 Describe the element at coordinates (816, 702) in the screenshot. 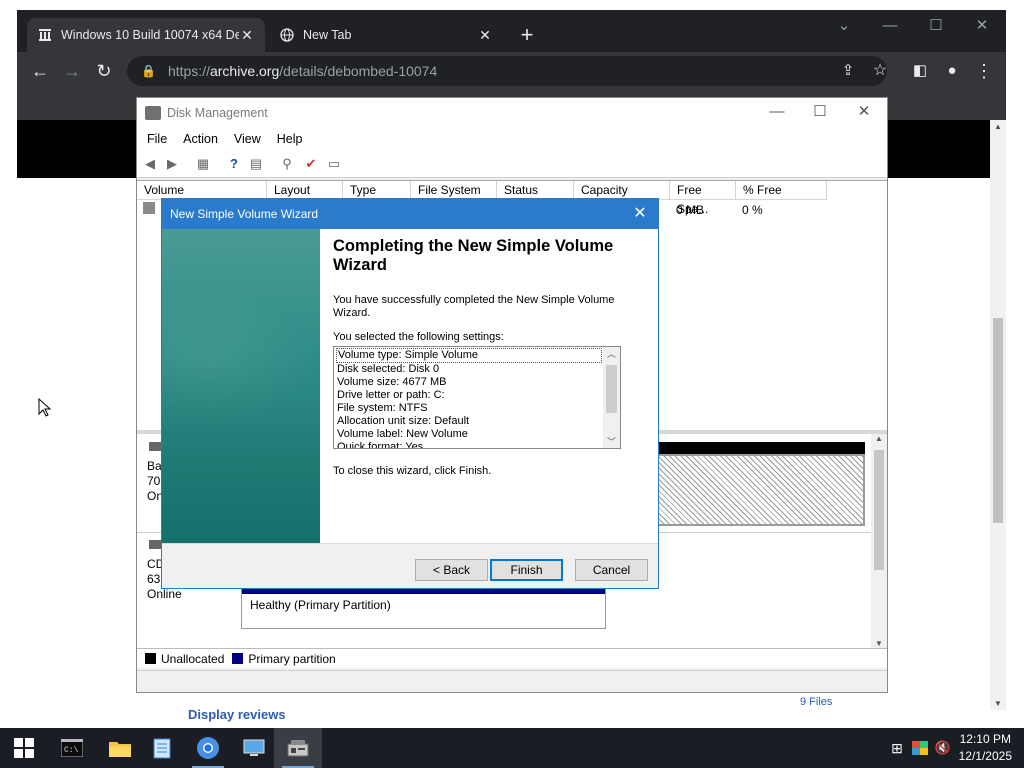

I see `files-link: 9 Files` at that location.